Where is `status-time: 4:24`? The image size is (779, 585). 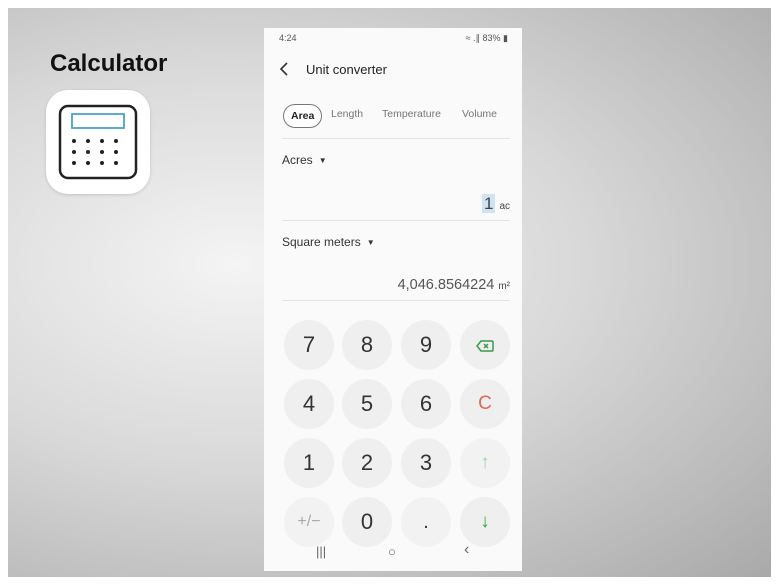
status-time: 4:24 is located at coordinates (288, 38).